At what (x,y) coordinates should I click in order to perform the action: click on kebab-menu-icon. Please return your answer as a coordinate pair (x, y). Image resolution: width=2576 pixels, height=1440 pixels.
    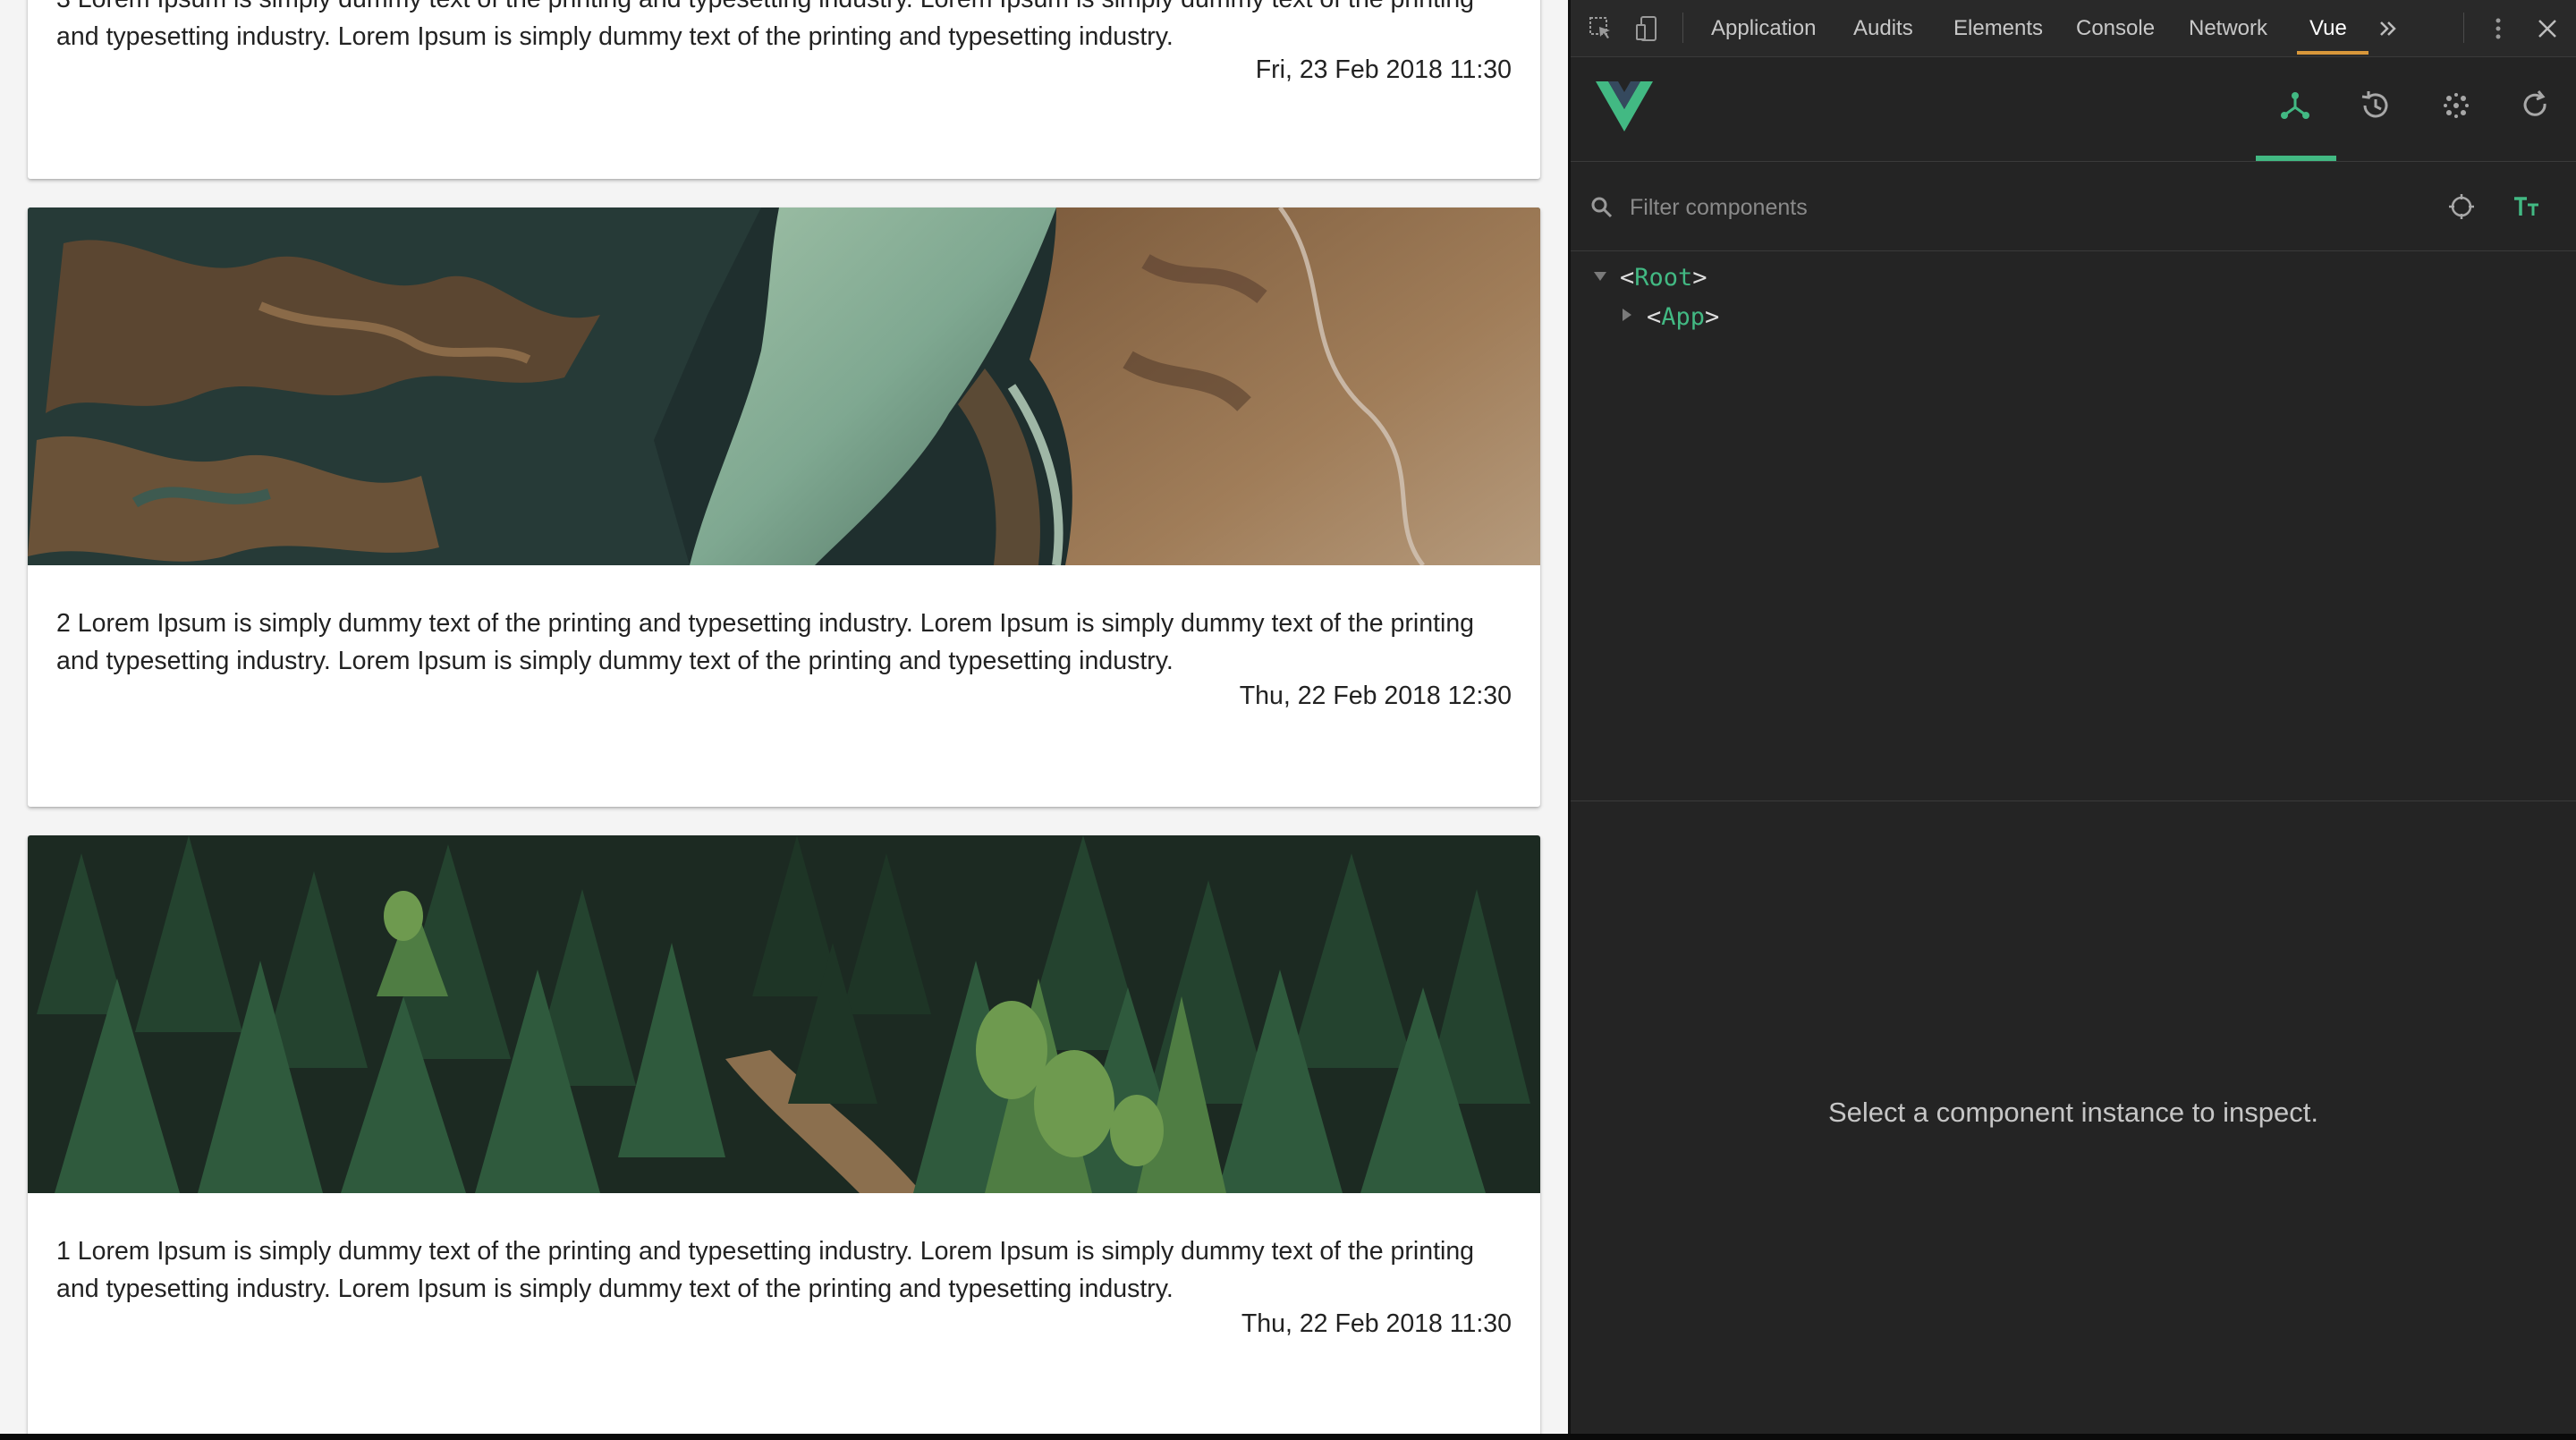
    Looking at the image, I should click on (2498, 29).